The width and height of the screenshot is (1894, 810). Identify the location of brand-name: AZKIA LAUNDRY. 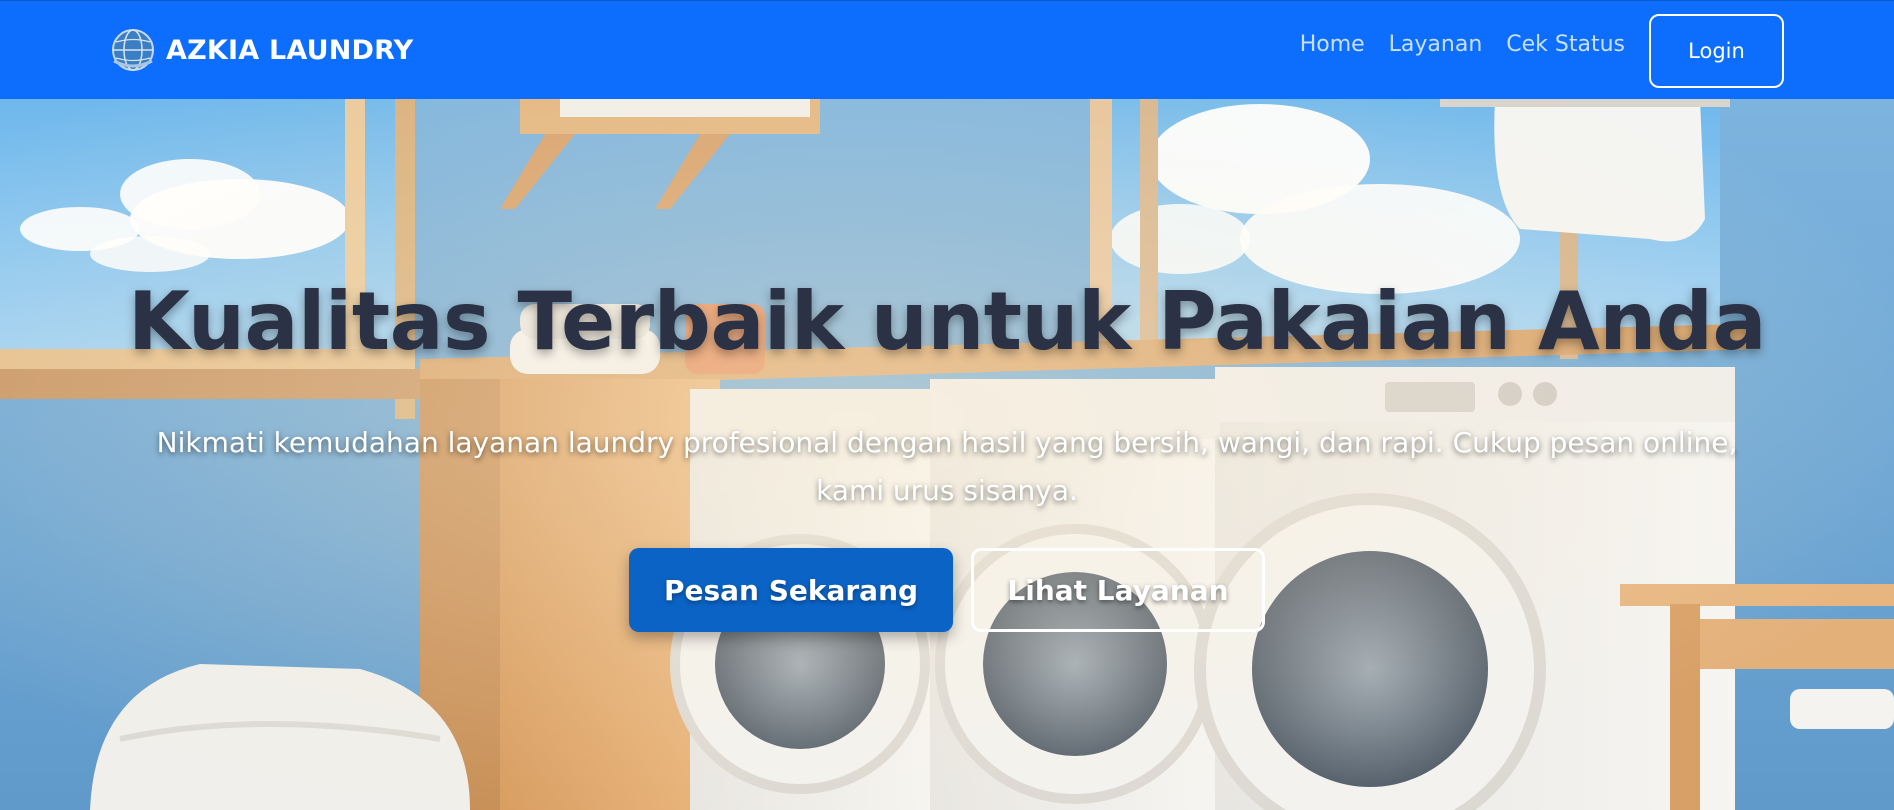
(290, 50).